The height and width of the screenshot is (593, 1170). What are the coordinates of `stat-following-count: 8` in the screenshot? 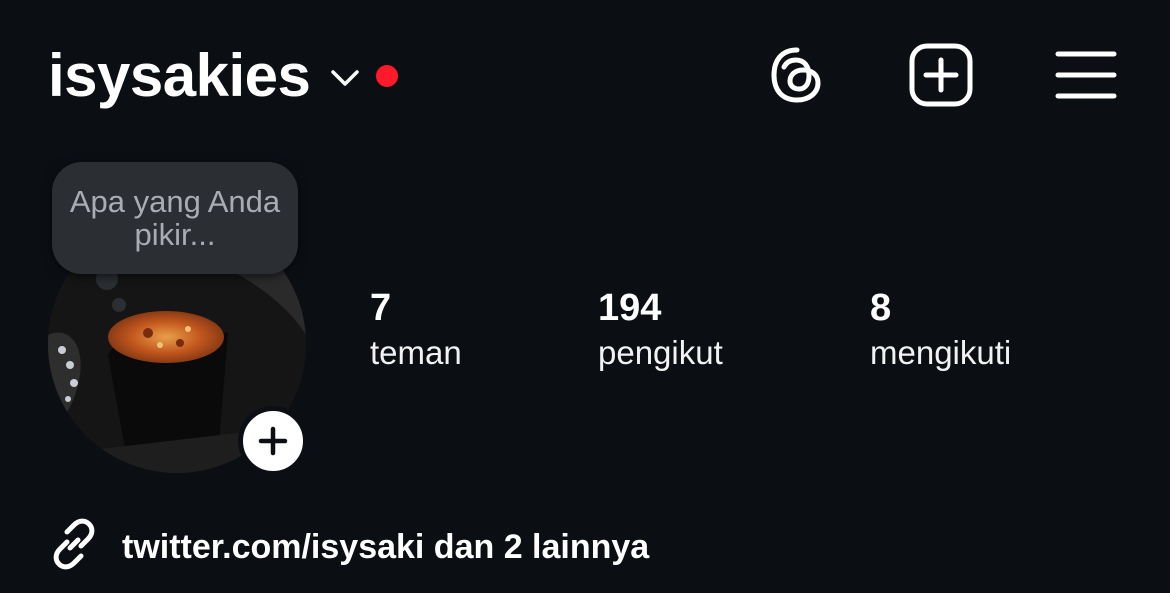 It's located at (881, 308).